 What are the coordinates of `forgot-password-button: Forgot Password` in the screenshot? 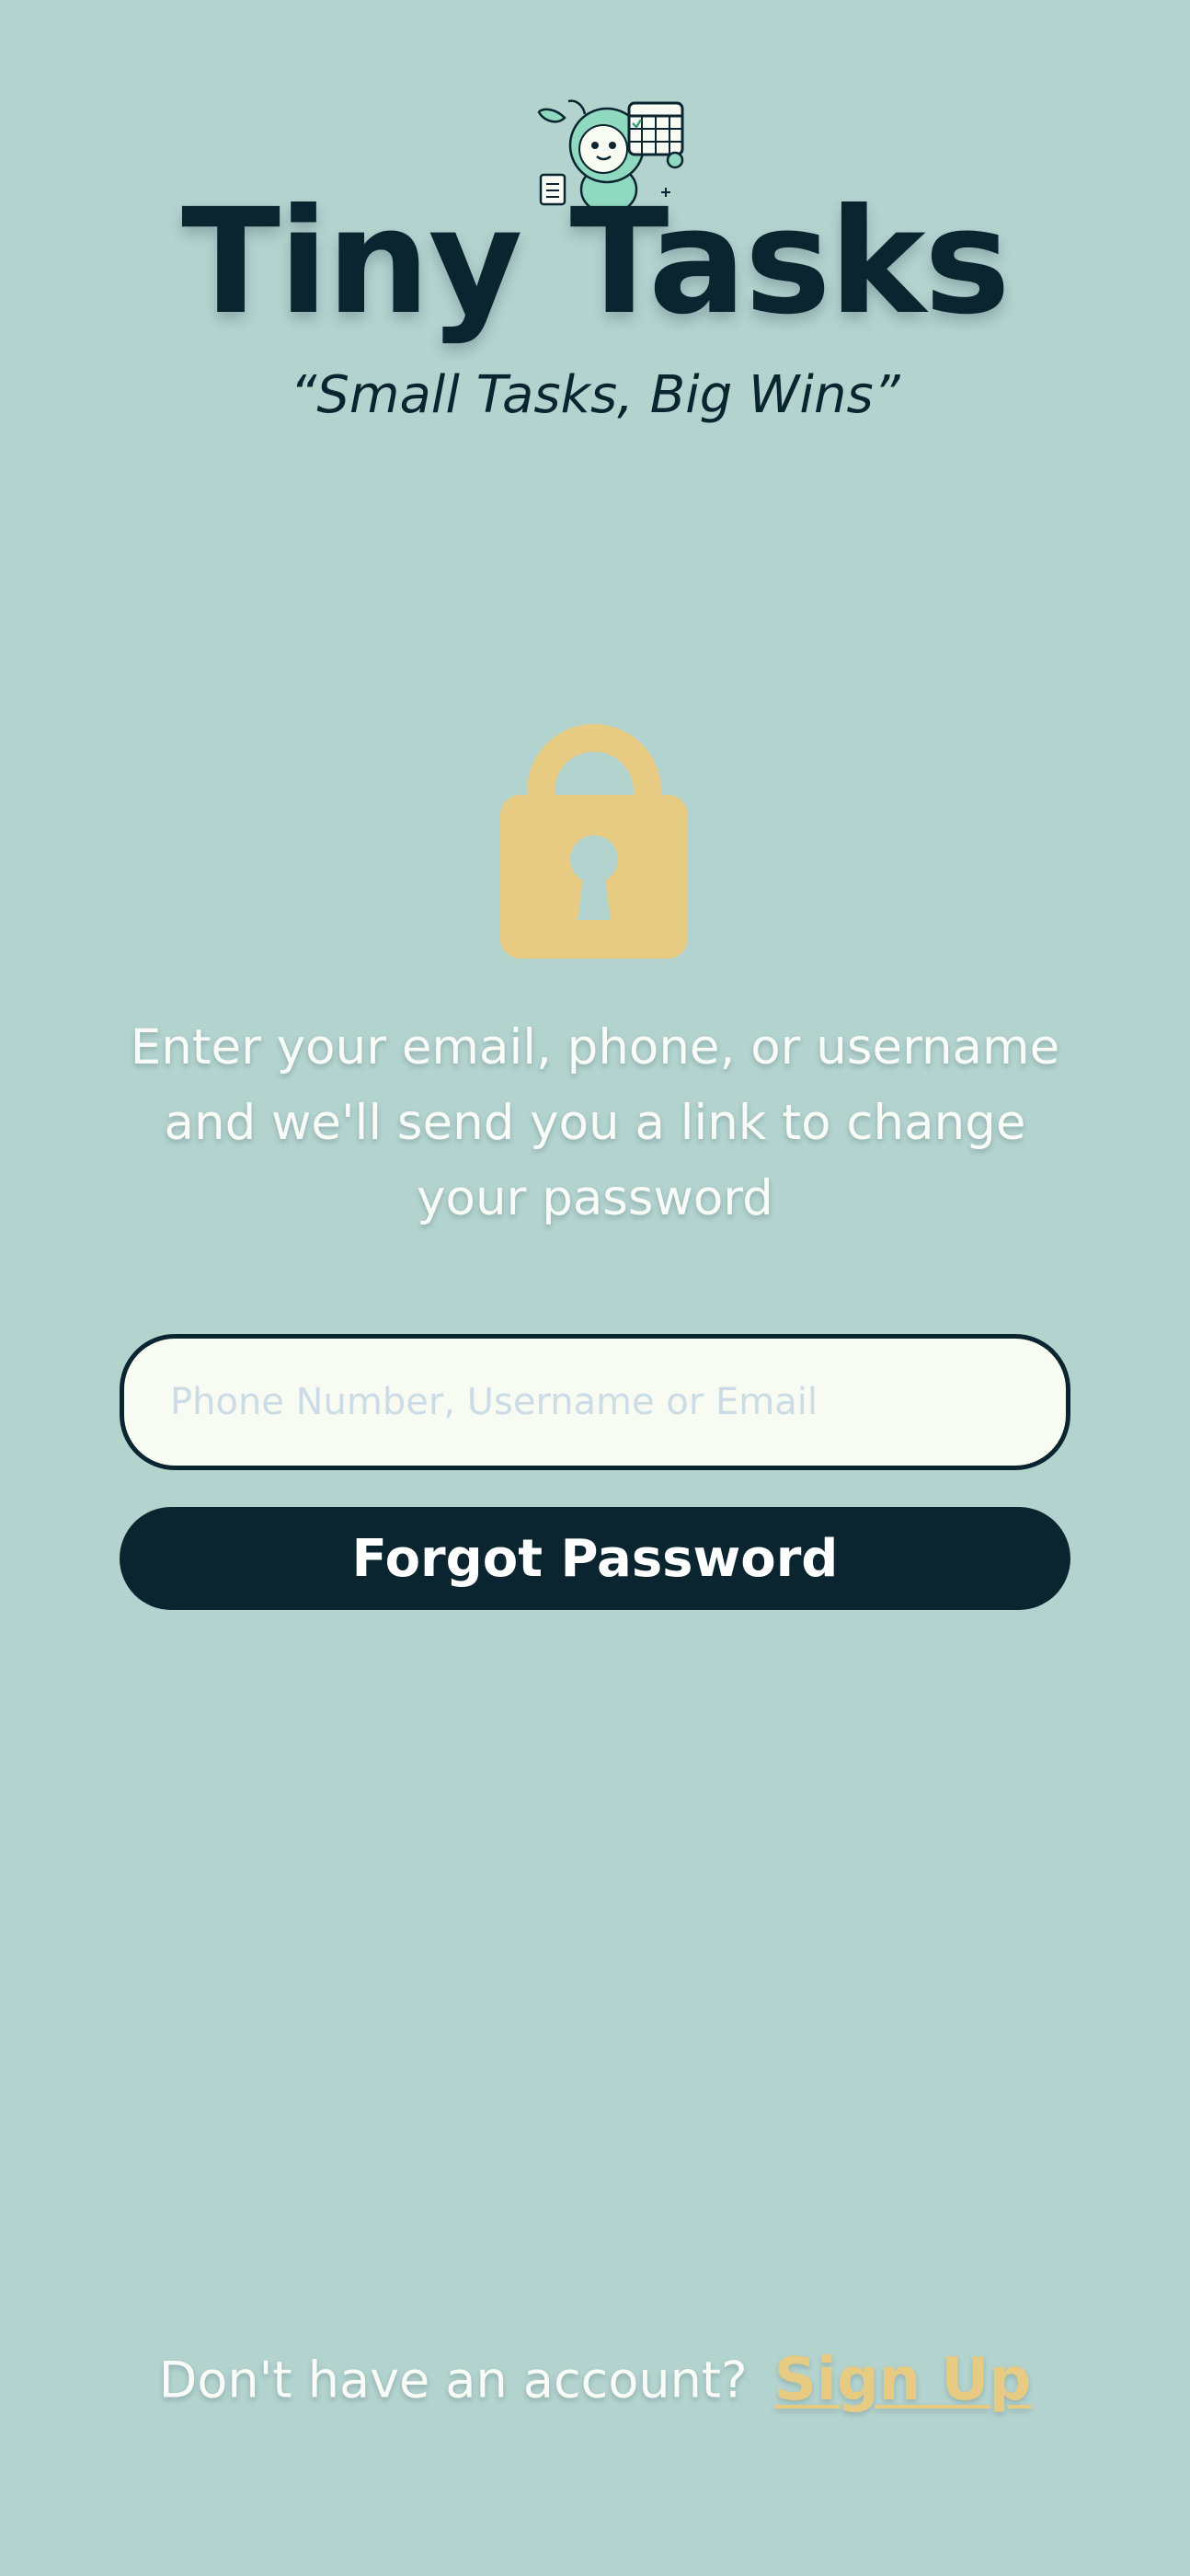 It's located at (595, 1558).